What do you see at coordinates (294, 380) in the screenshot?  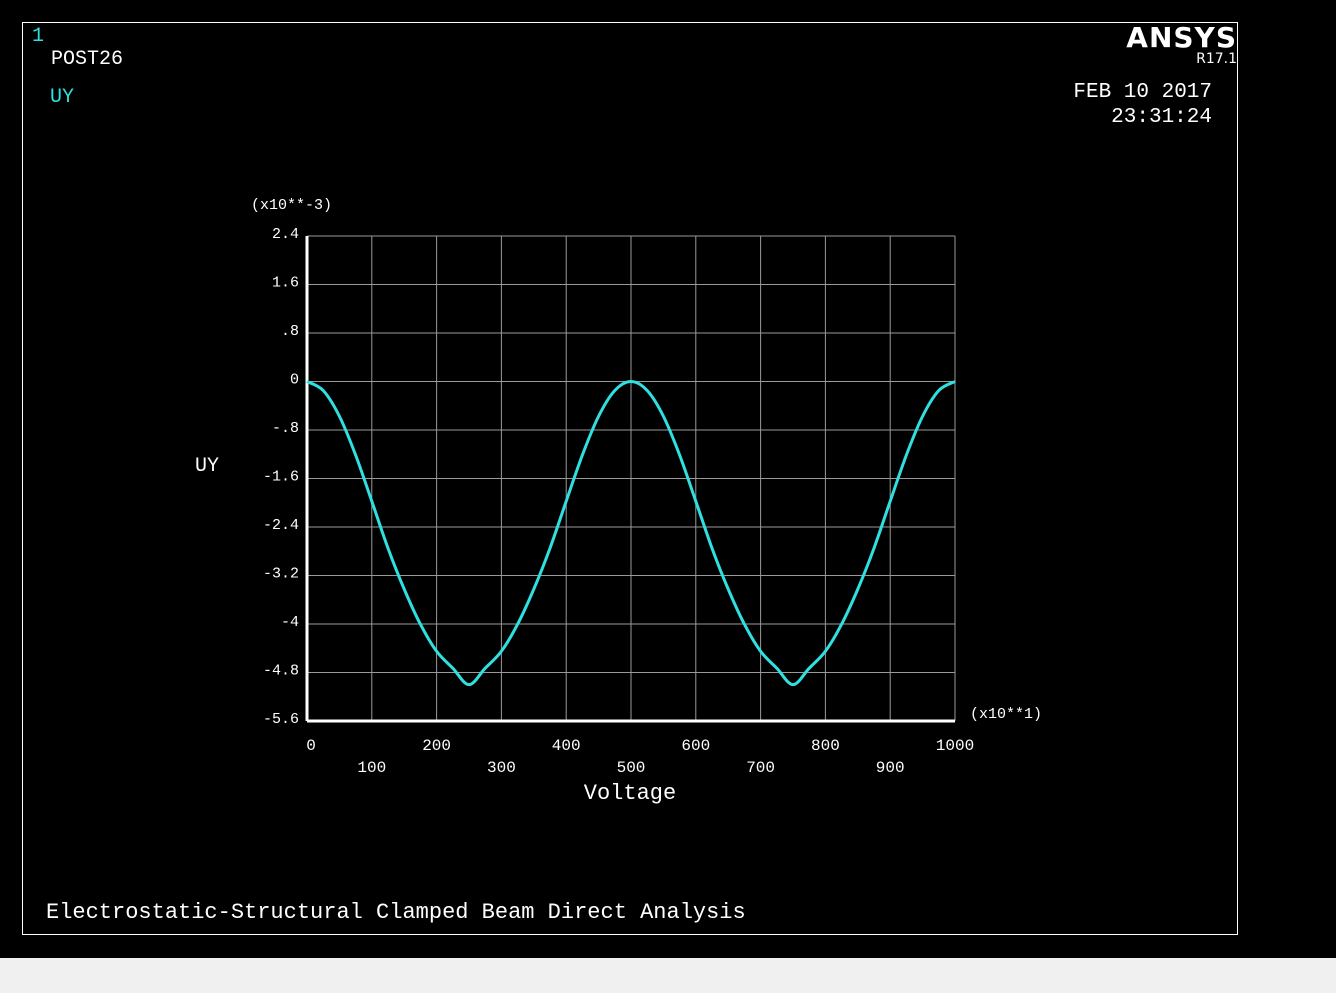 I see `y-tick-label: 0` at bounding box center [294, 380].